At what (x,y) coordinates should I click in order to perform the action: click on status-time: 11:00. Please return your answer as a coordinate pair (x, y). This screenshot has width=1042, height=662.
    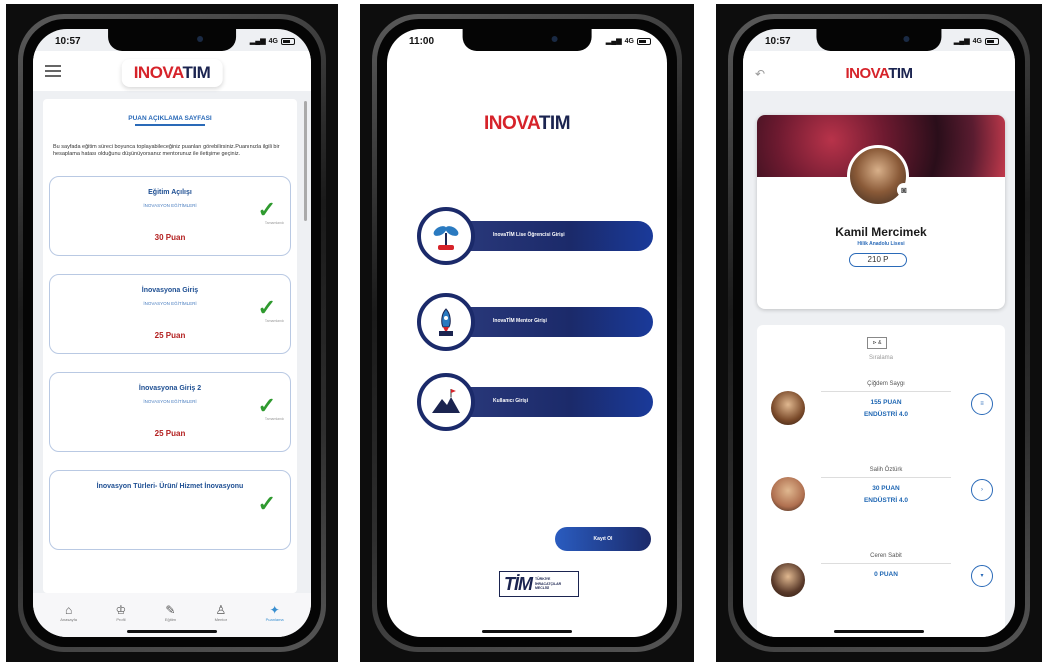
    Looking at the image, I should click on (422, 41).